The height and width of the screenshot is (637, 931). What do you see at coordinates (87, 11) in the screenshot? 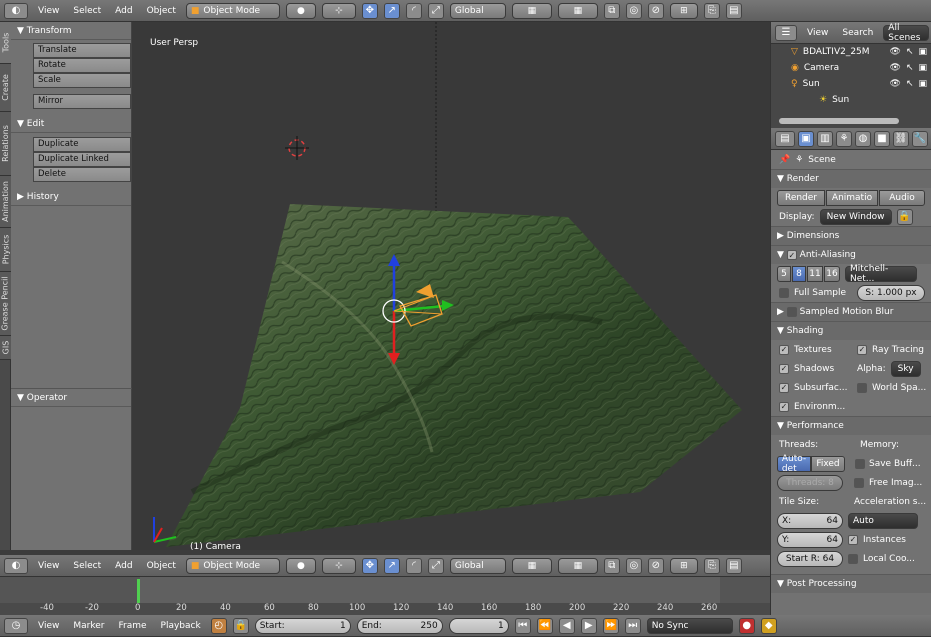
I see `menu-select: Select` at bounding box center [87, 11].